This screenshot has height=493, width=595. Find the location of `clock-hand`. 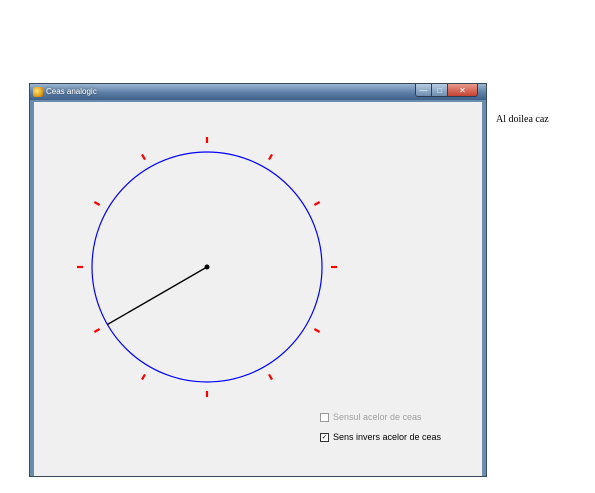

clock-hand is located at coordinates (157, 296).